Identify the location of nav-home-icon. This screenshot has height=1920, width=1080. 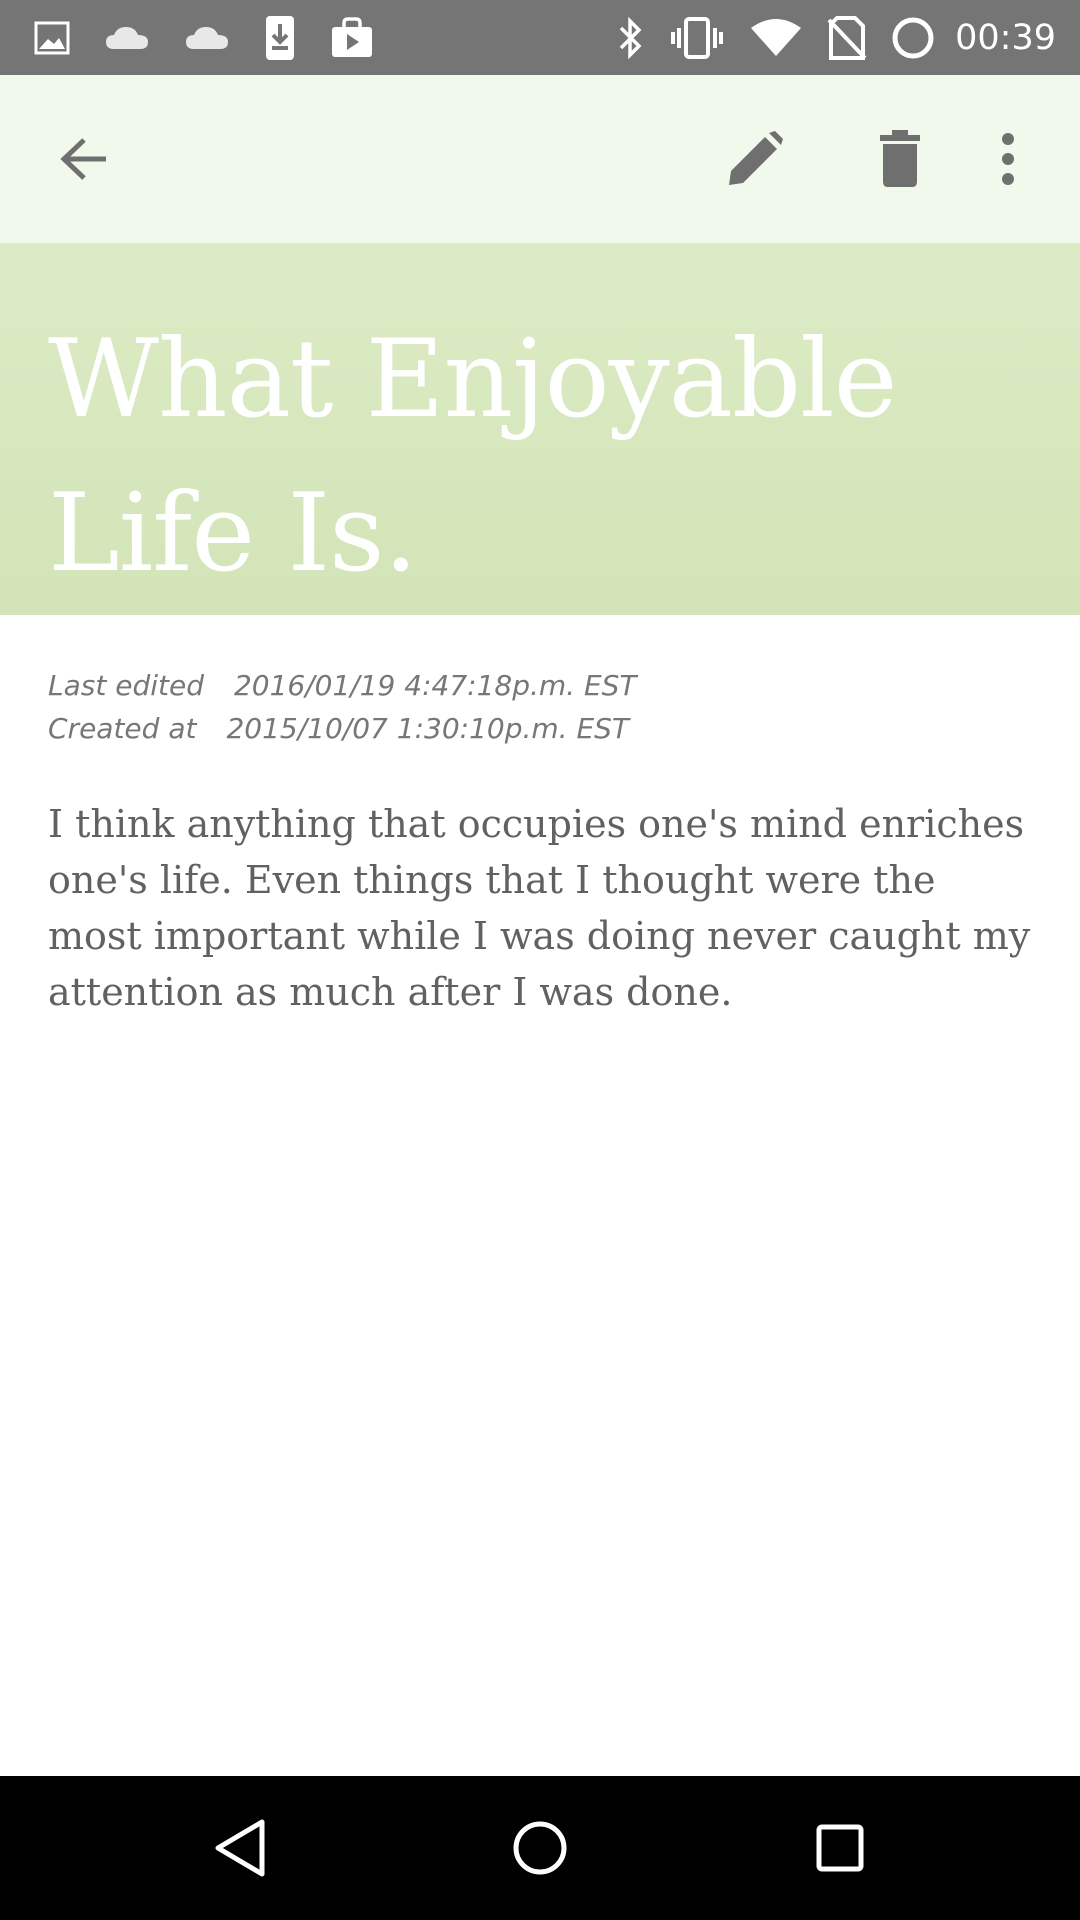
(540, 1848).